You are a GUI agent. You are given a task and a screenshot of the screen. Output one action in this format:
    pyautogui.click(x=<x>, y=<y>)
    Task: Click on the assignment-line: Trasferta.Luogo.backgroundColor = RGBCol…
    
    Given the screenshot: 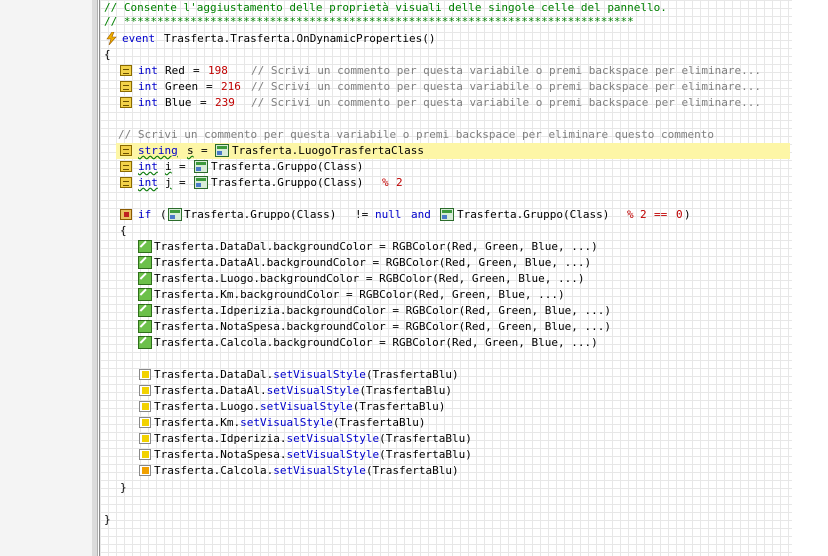 What is the action you would take?
    pyautogui.click(x=464, y=279)
    